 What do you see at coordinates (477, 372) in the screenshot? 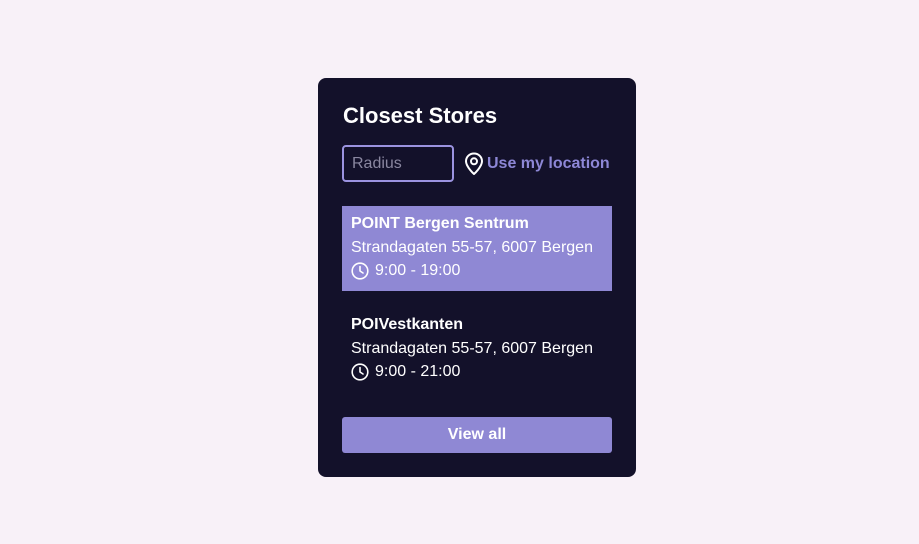
I see `store-hours: 9:00 - 21:00` at bounding box center [477, 372].